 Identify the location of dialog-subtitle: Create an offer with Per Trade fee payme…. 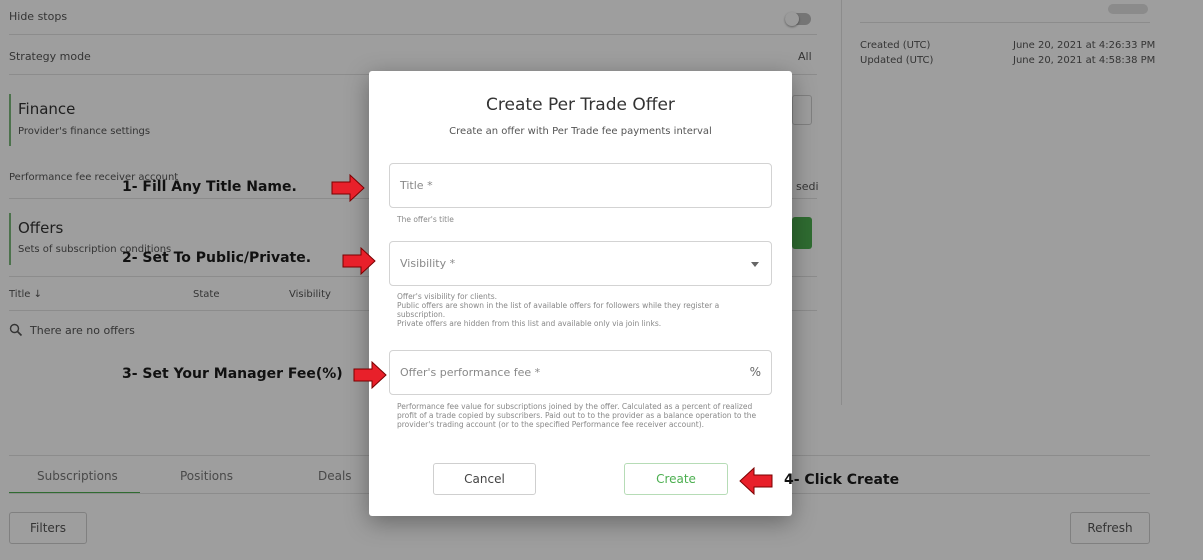
(580, 131).